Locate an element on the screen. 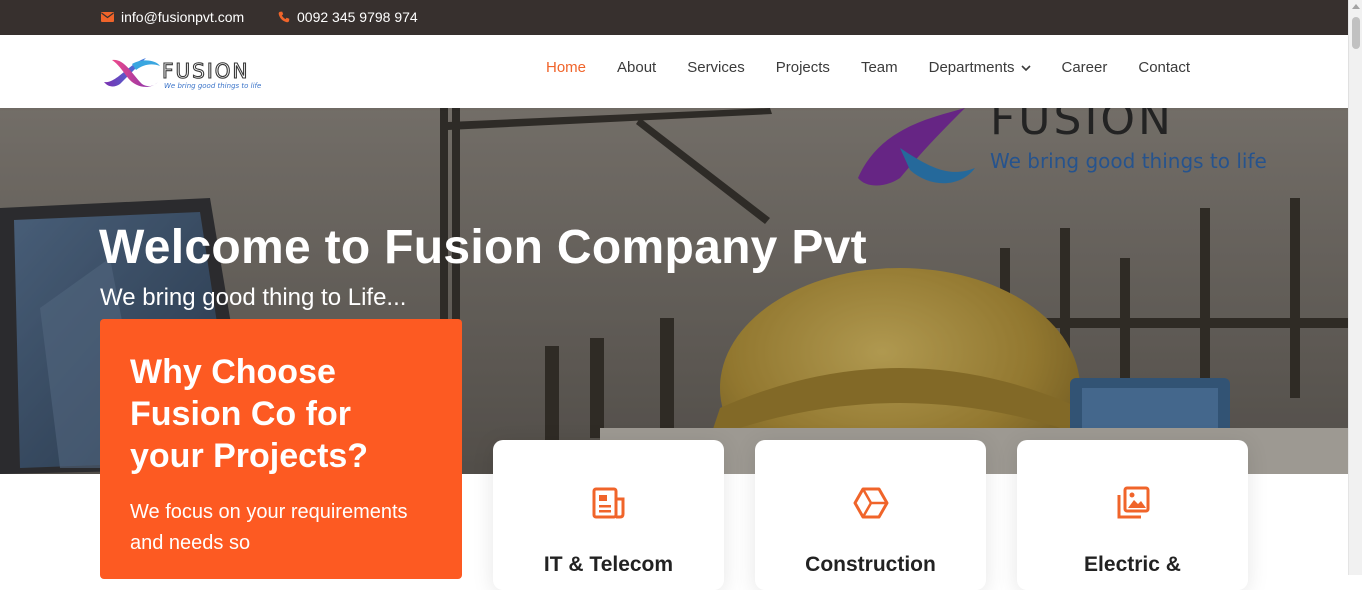 This screenshot has width=1362, height=590. svg-text: FUSION is located at coordinates (205, 71).